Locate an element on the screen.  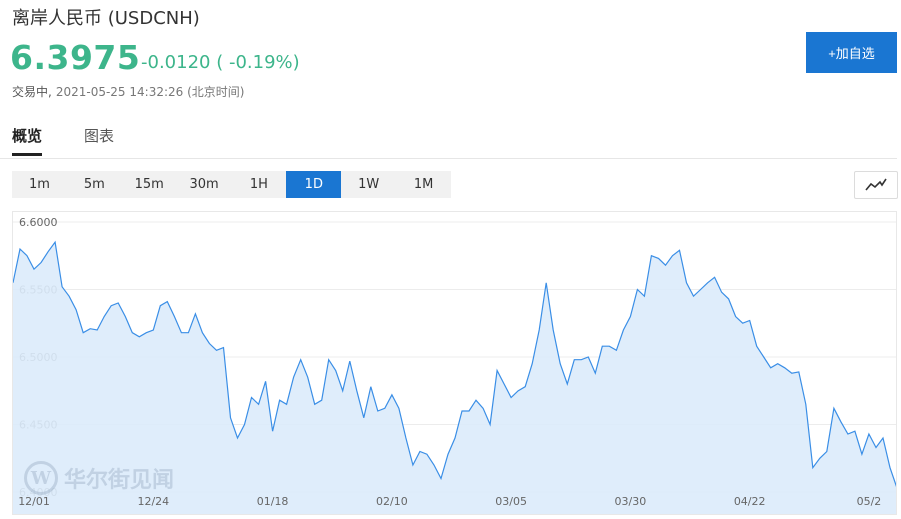
period-1h: 1H is located at coordinates (259, 184).